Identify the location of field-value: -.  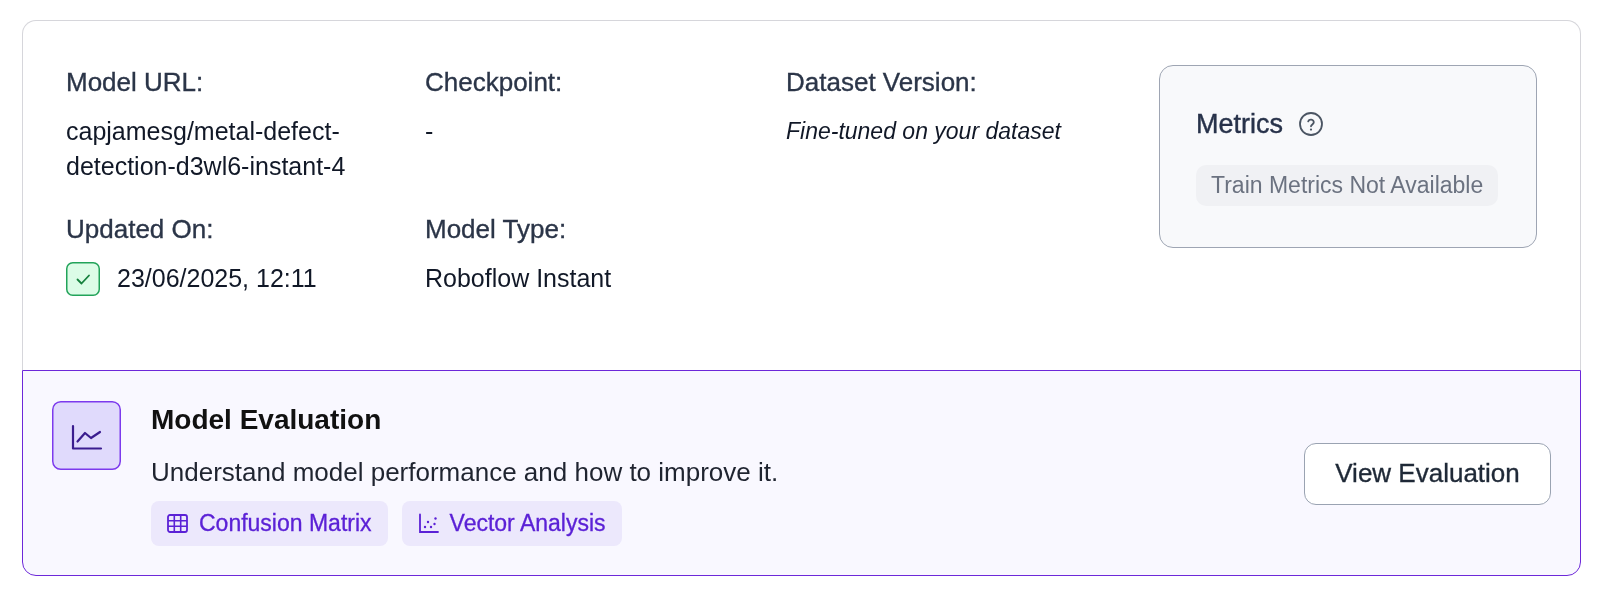
(430, 131).